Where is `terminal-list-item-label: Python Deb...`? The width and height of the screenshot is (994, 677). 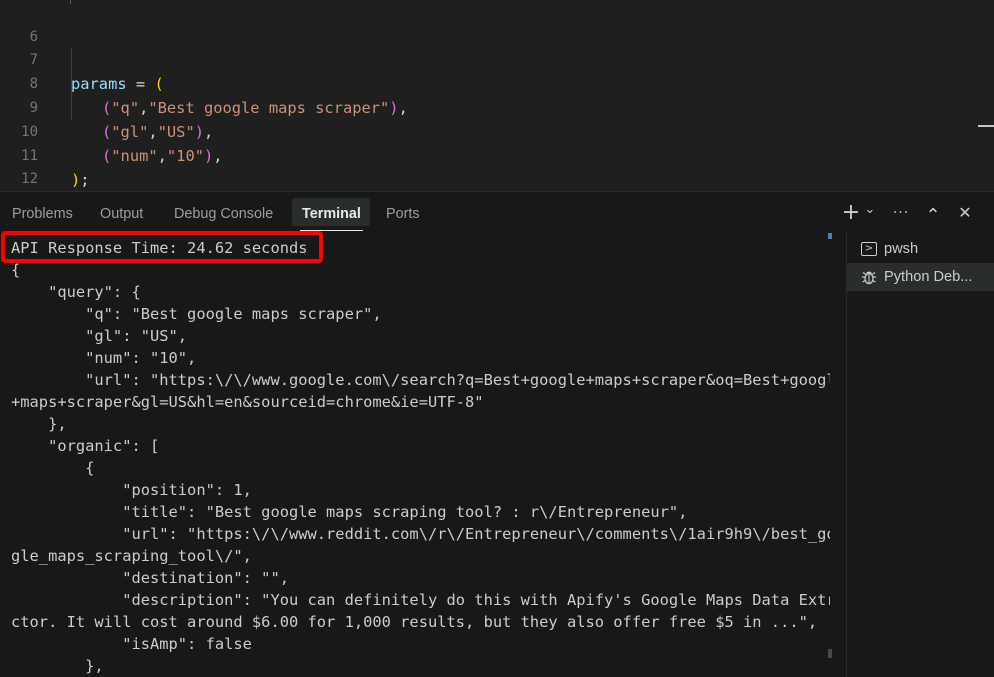
terminal-list-item-label: Python Deb... is located at coordinates (928, 277).